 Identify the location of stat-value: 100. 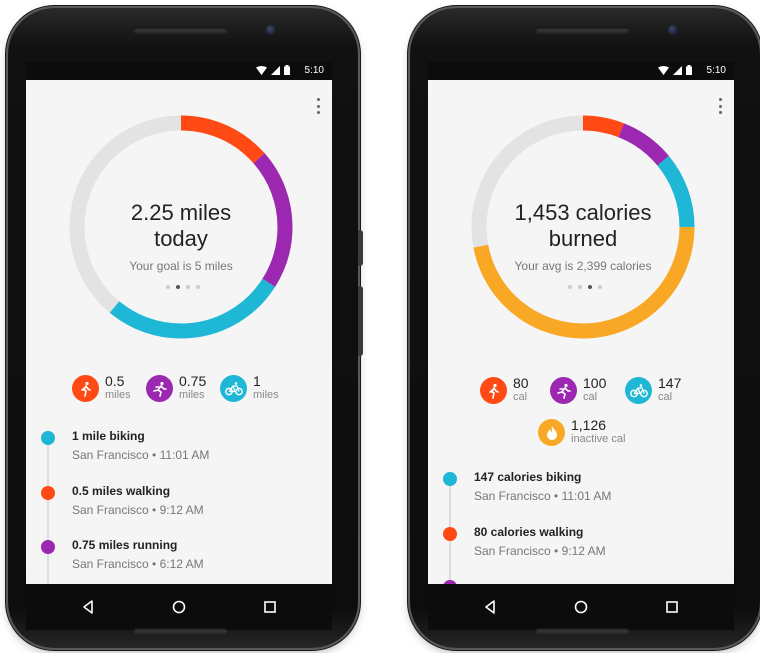
(595, 383).